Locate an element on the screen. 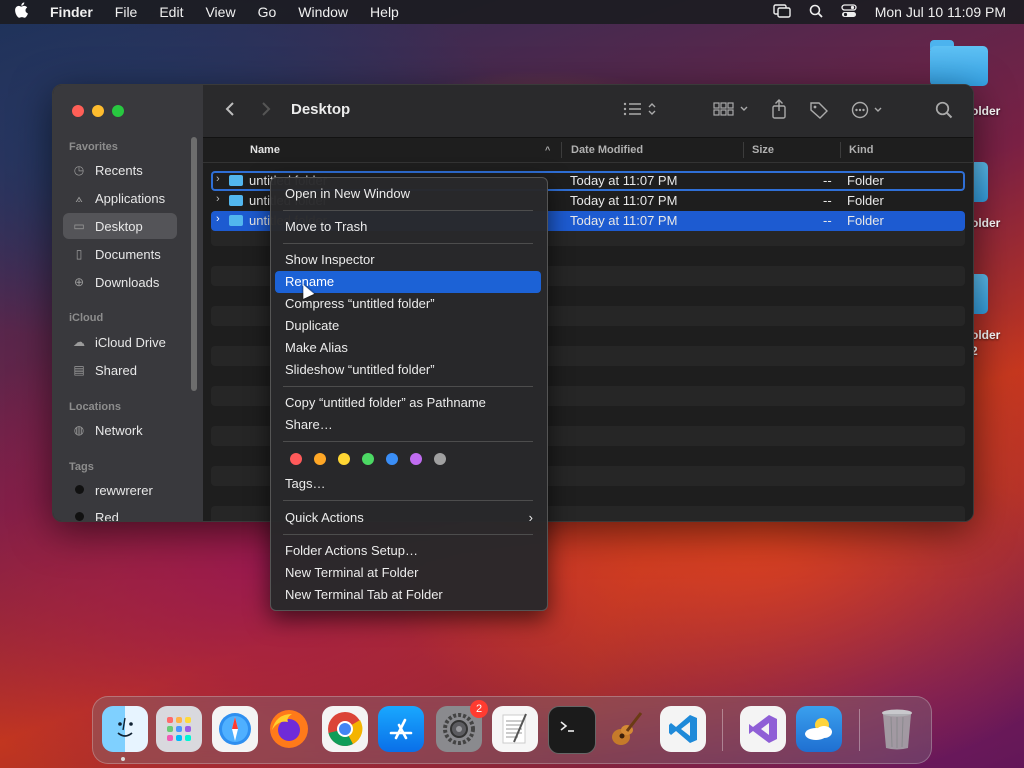  menu-edit: Edit is located at coordinates (171, 12).